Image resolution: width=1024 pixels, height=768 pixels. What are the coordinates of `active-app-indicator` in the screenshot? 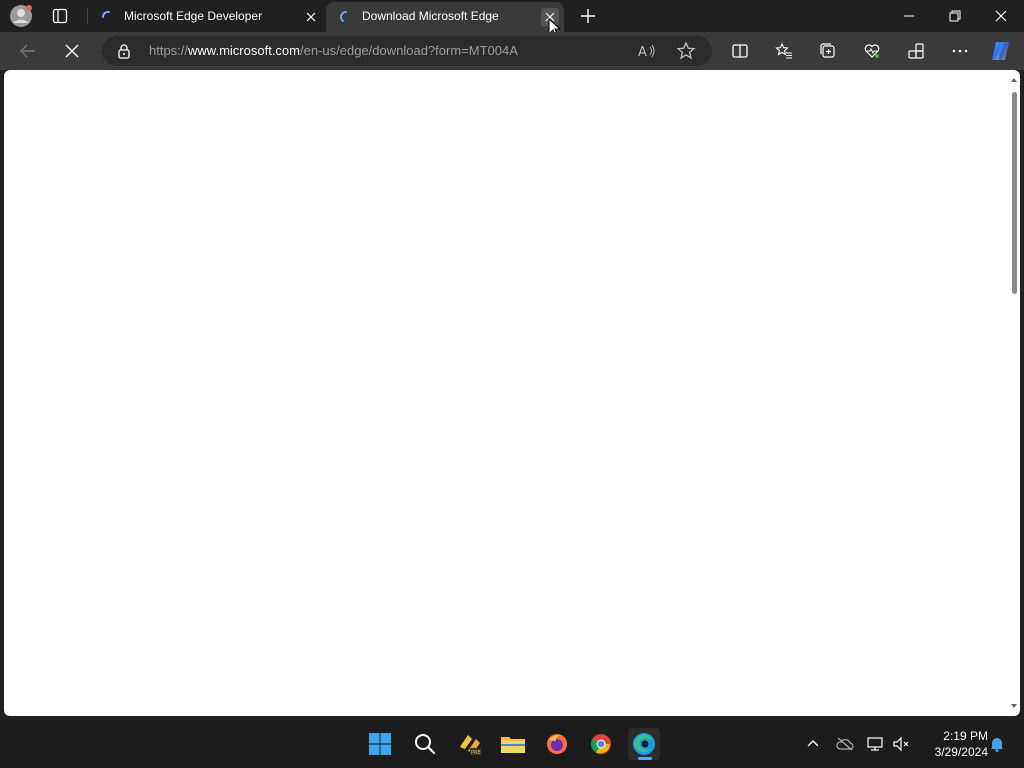 It's located at (645, 758).